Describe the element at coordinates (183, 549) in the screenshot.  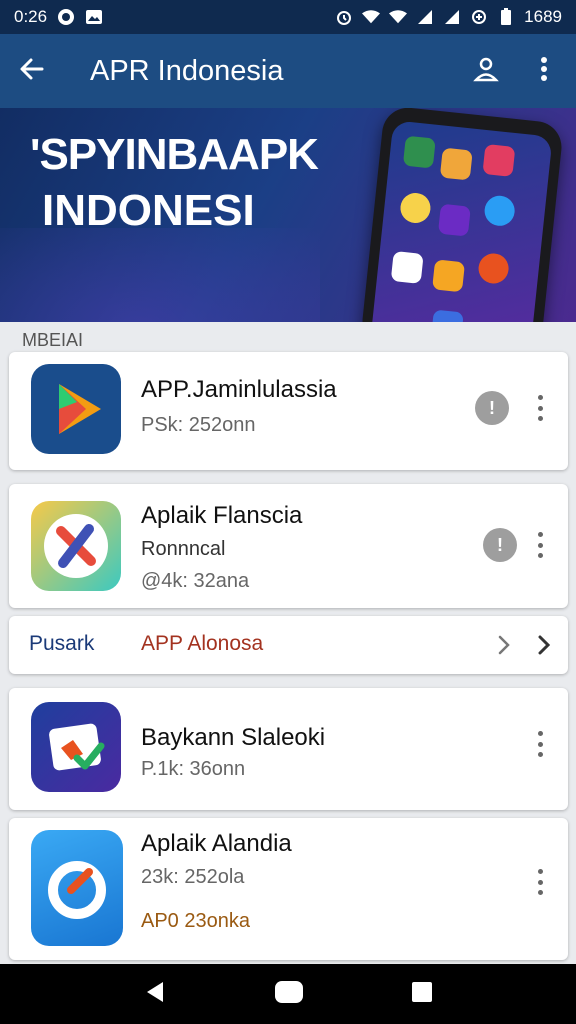
I see `app-meta: Ronnncal` at that location.